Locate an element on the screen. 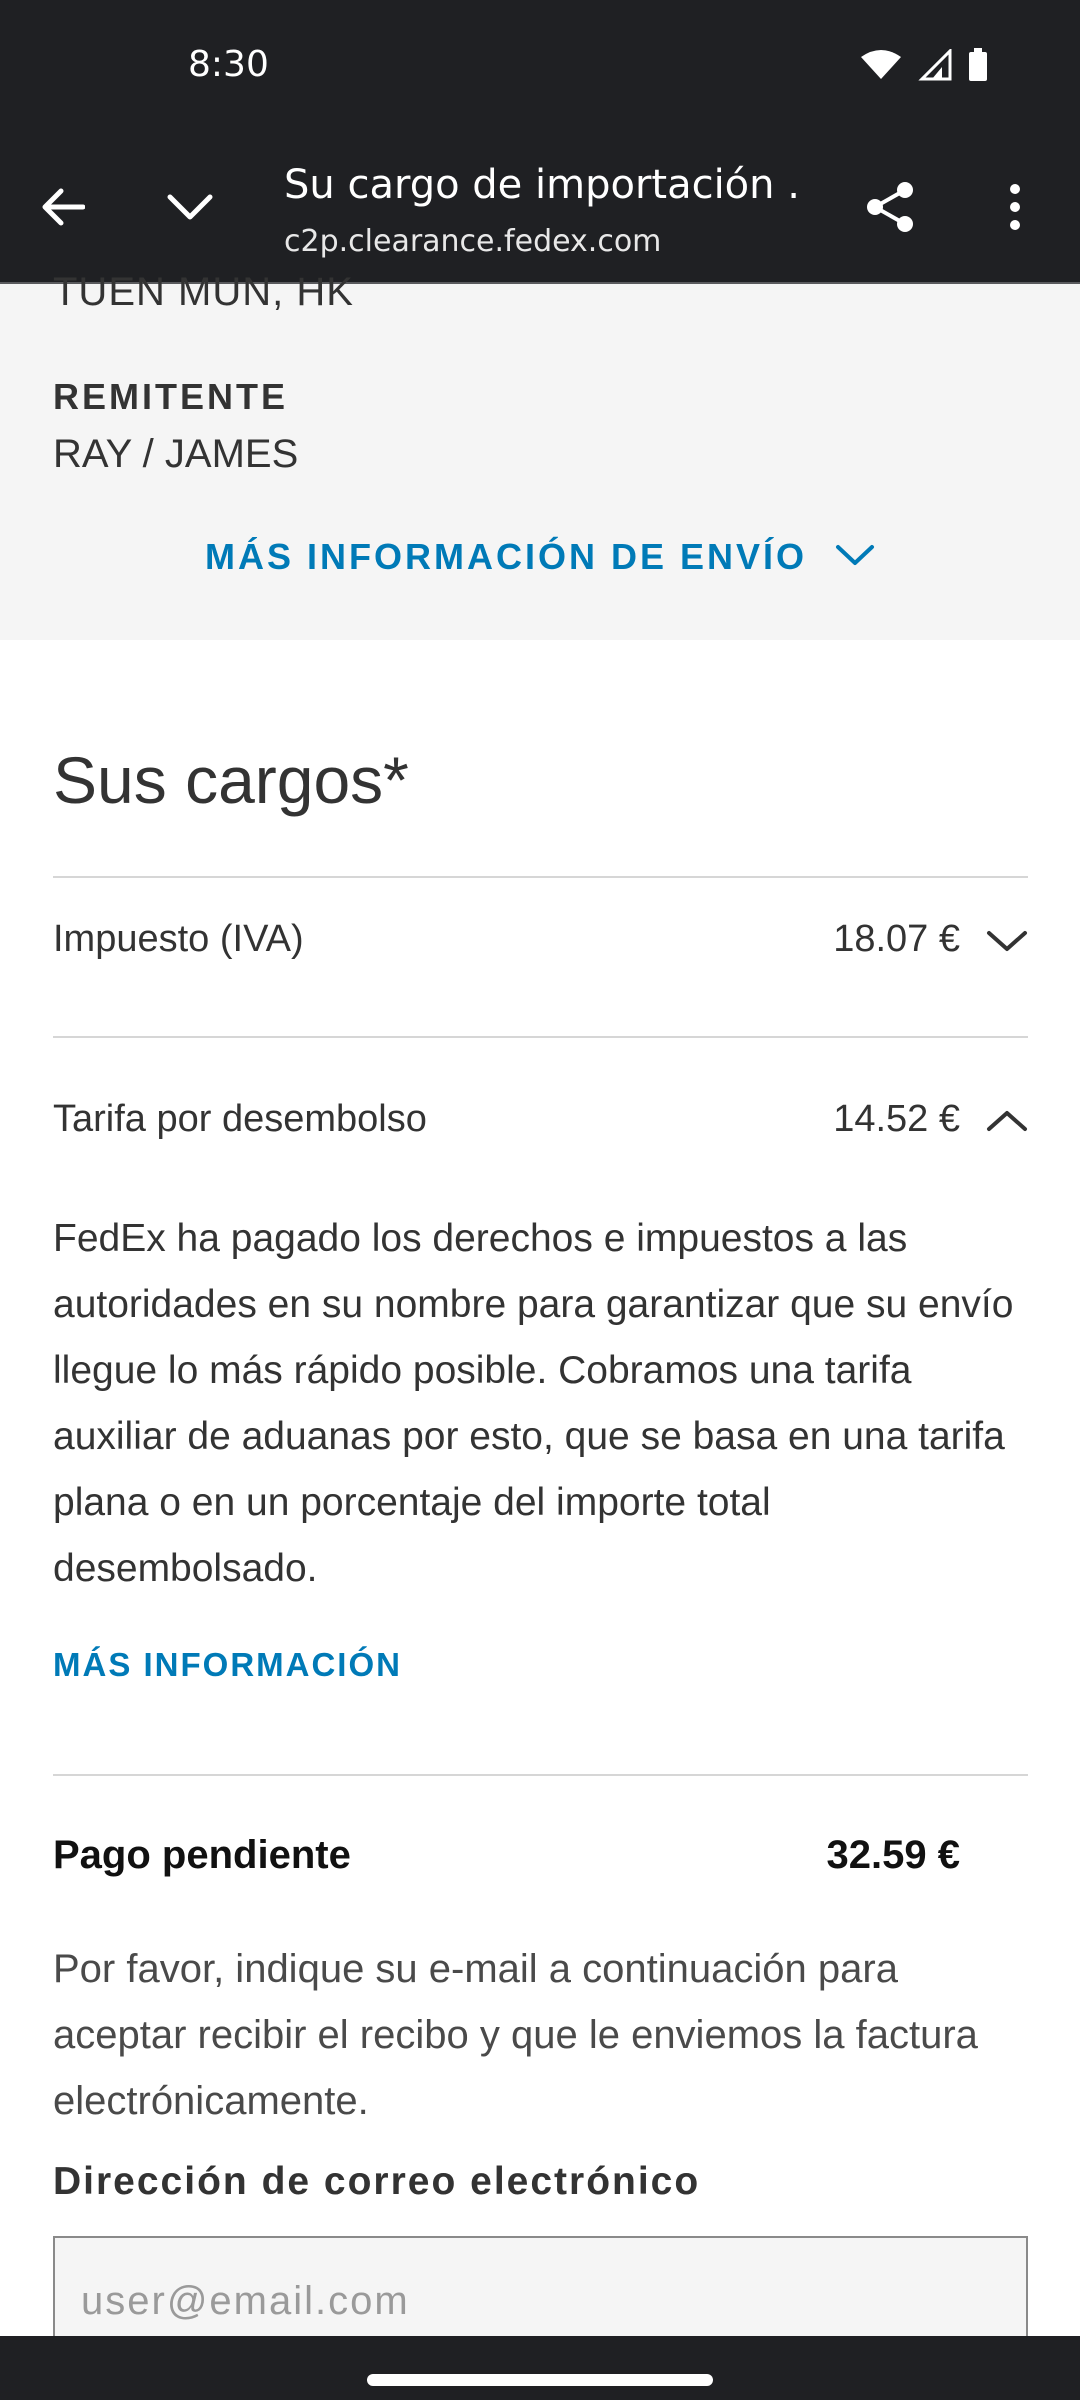 The image size is (1080, 2400). minimize-button is located at coordinates (190, 209).